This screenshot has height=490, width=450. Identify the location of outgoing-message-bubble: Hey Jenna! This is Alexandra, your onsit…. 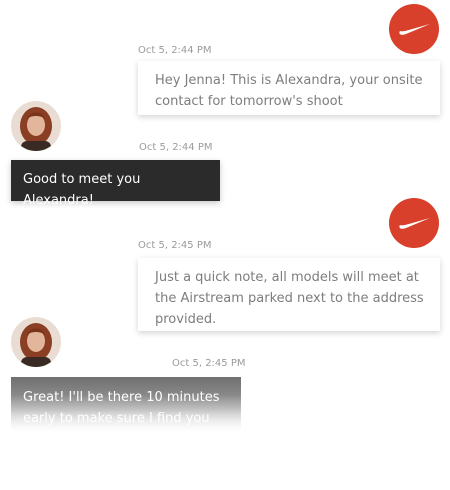
(289, 88).